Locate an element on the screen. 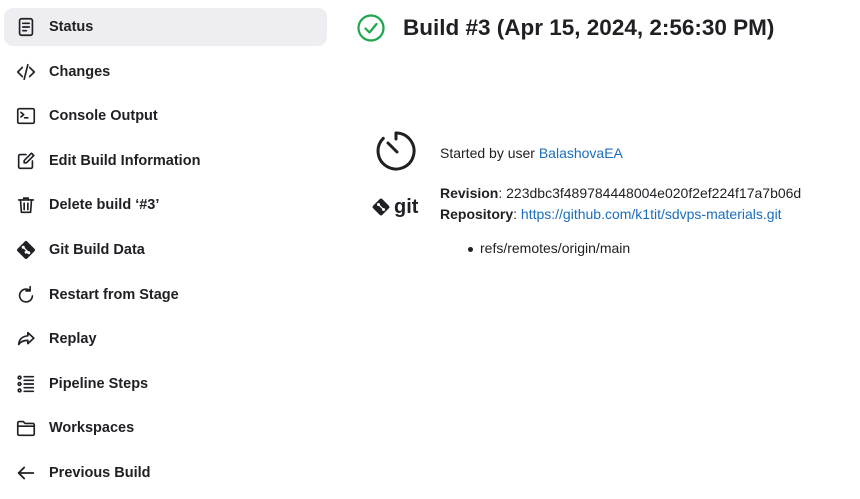 The image size is (860, 499). document-icon is located at coordinates (26, 27).